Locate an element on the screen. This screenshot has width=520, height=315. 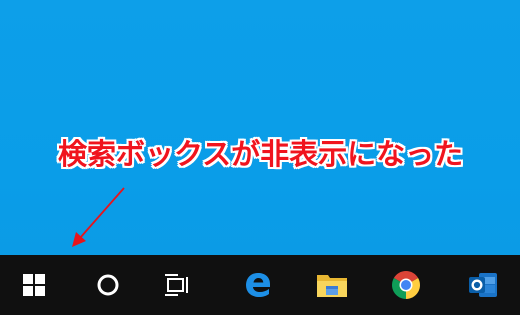
cortana-button is located at coordinates (108, 285).